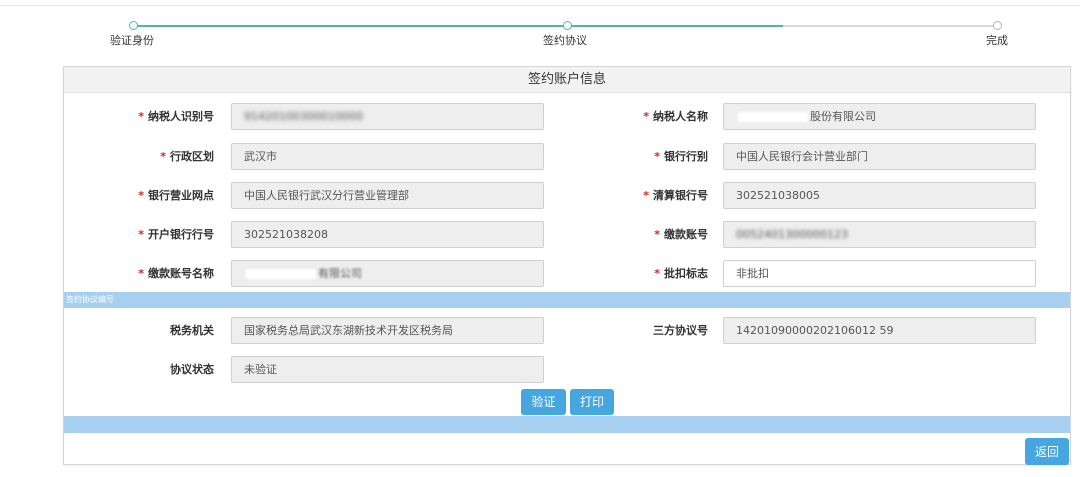 The width and height of the screenshot is (1080, 477). Describe the element at coordinates (387, 273) in the screenshot. I see `payment-account-name-field: 有限公司` at that location.